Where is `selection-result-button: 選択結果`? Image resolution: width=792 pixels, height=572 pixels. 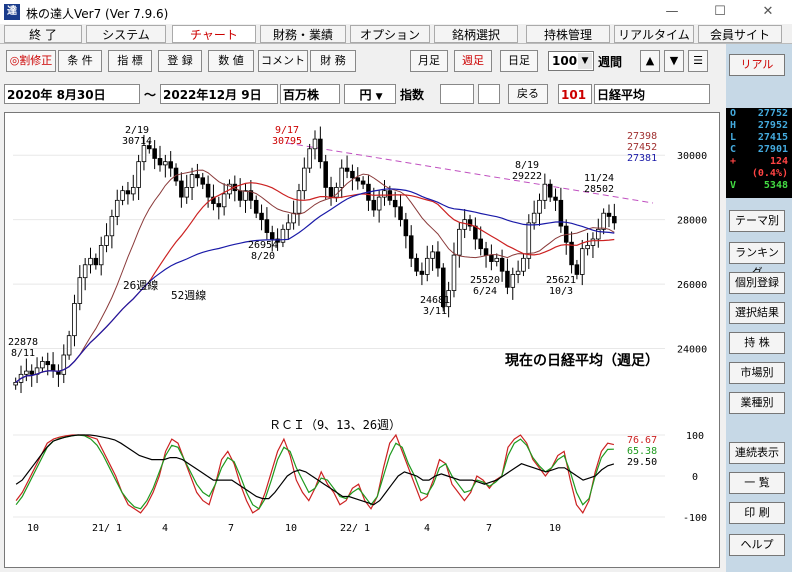
selection-result-button: 選択結果 is located at coordinates (757, 313).